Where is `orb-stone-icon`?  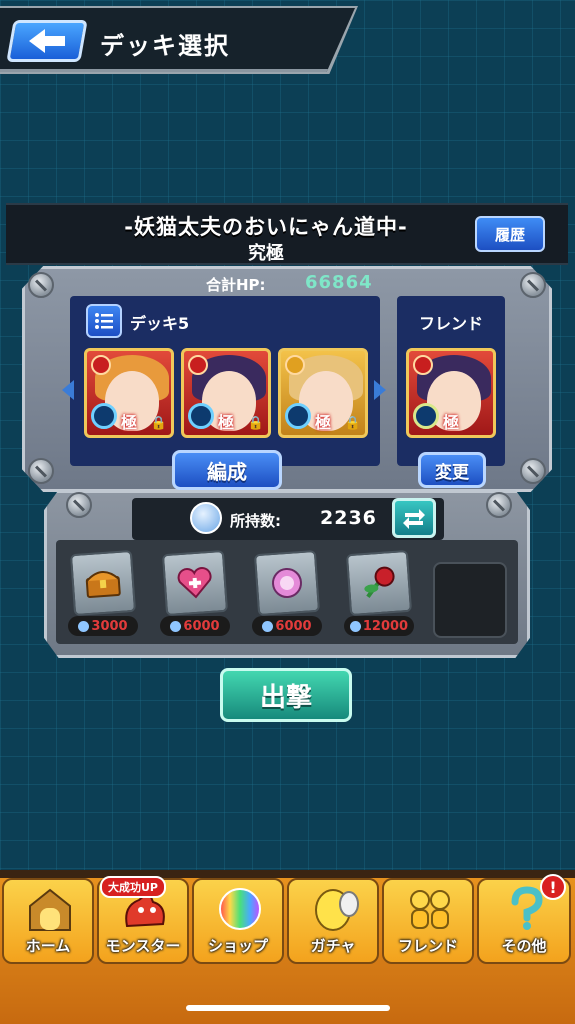
orb-stone-icon is located at coordinates (206, 518).